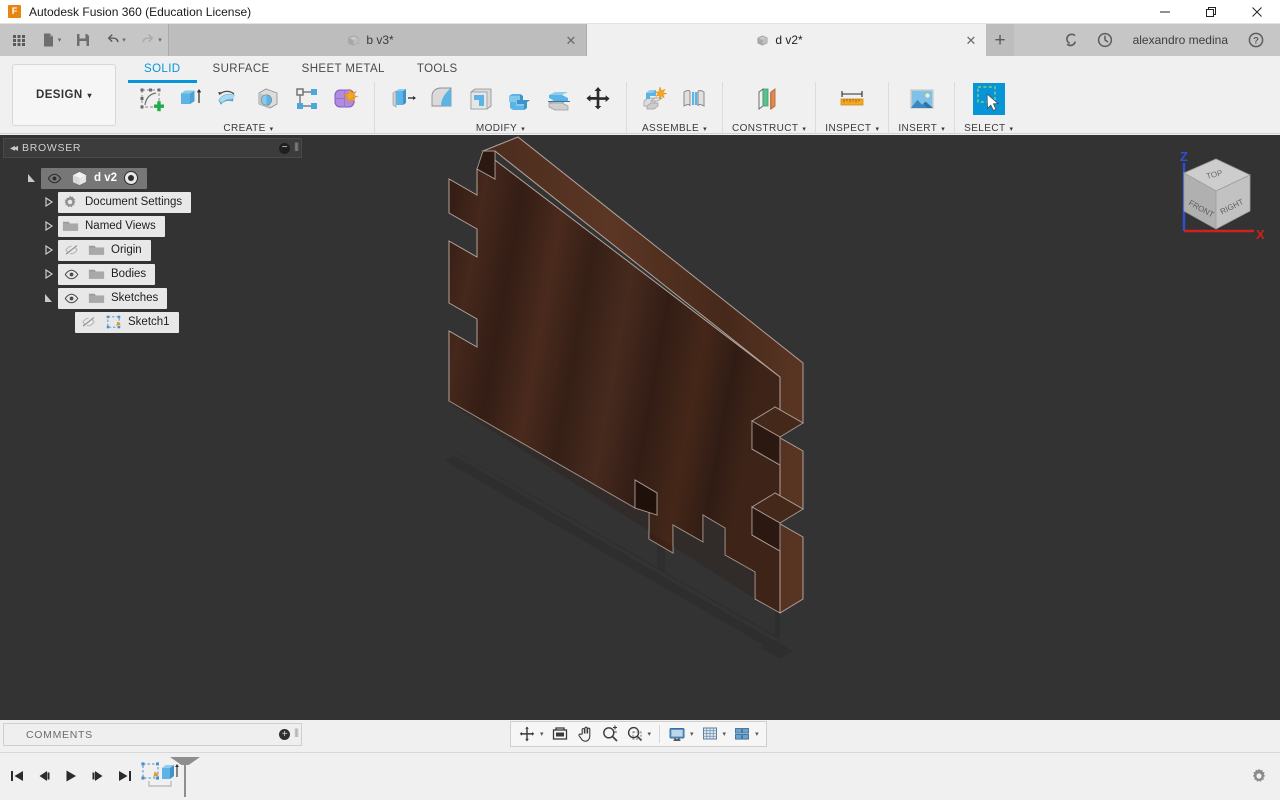 This screenshot has width=1280, height=800. What do you see at coordinates (152, 250) in the screenshot?
I see `tree-row-origin: Origin` at bounding box center [152, 250].